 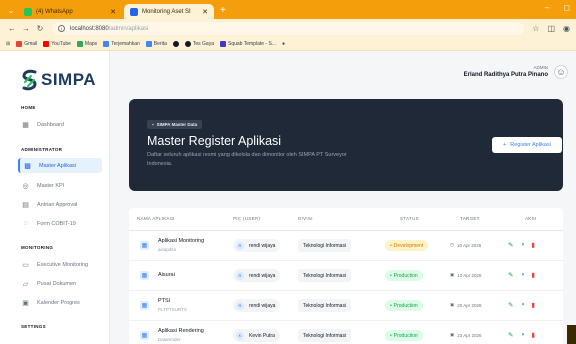 What do you see at coordinates (240, 335) in the screenshot?
I see `user-icon: K` at bounding box center [240, 335].